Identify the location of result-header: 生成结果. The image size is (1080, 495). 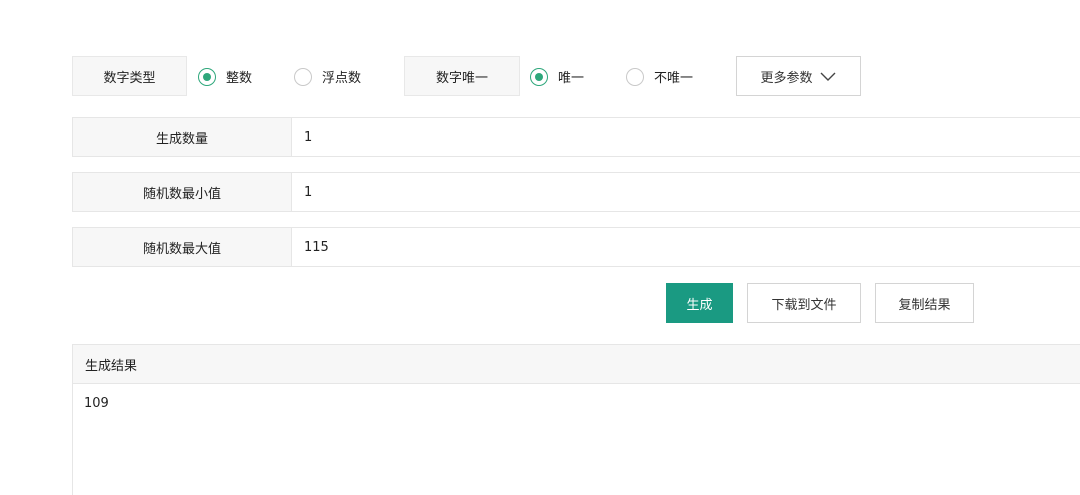
(576, 364).